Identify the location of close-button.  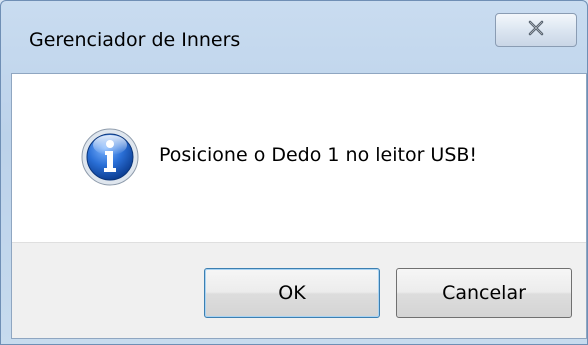
(536, 30).